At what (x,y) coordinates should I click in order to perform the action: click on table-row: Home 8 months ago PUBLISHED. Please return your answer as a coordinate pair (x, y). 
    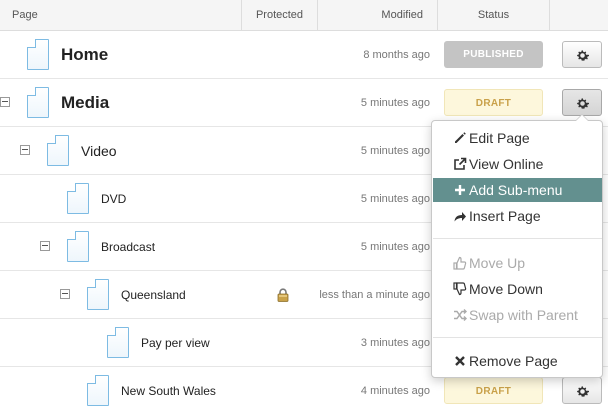
    Looking at the image, I should click on (304, 55).